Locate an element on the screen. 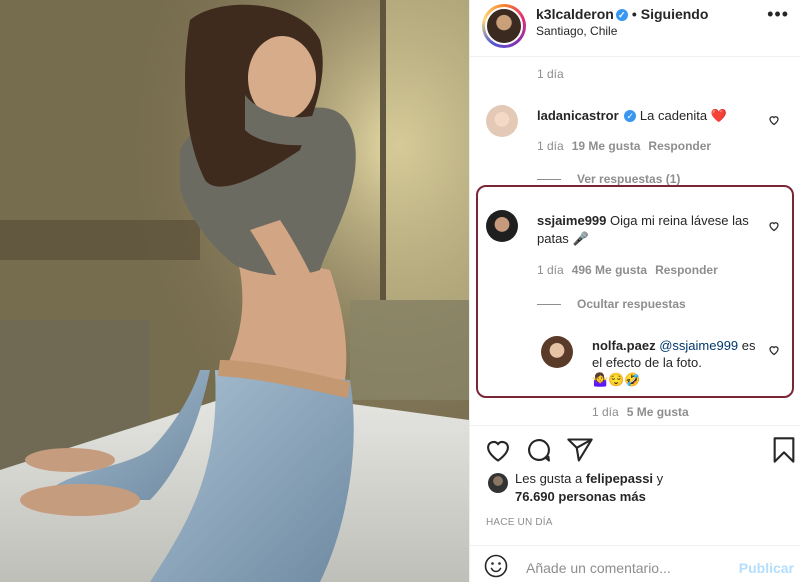 This screenshot has height=582, width=800. comment-likes: 19 Me gusta is located at coordinates (606, 146).